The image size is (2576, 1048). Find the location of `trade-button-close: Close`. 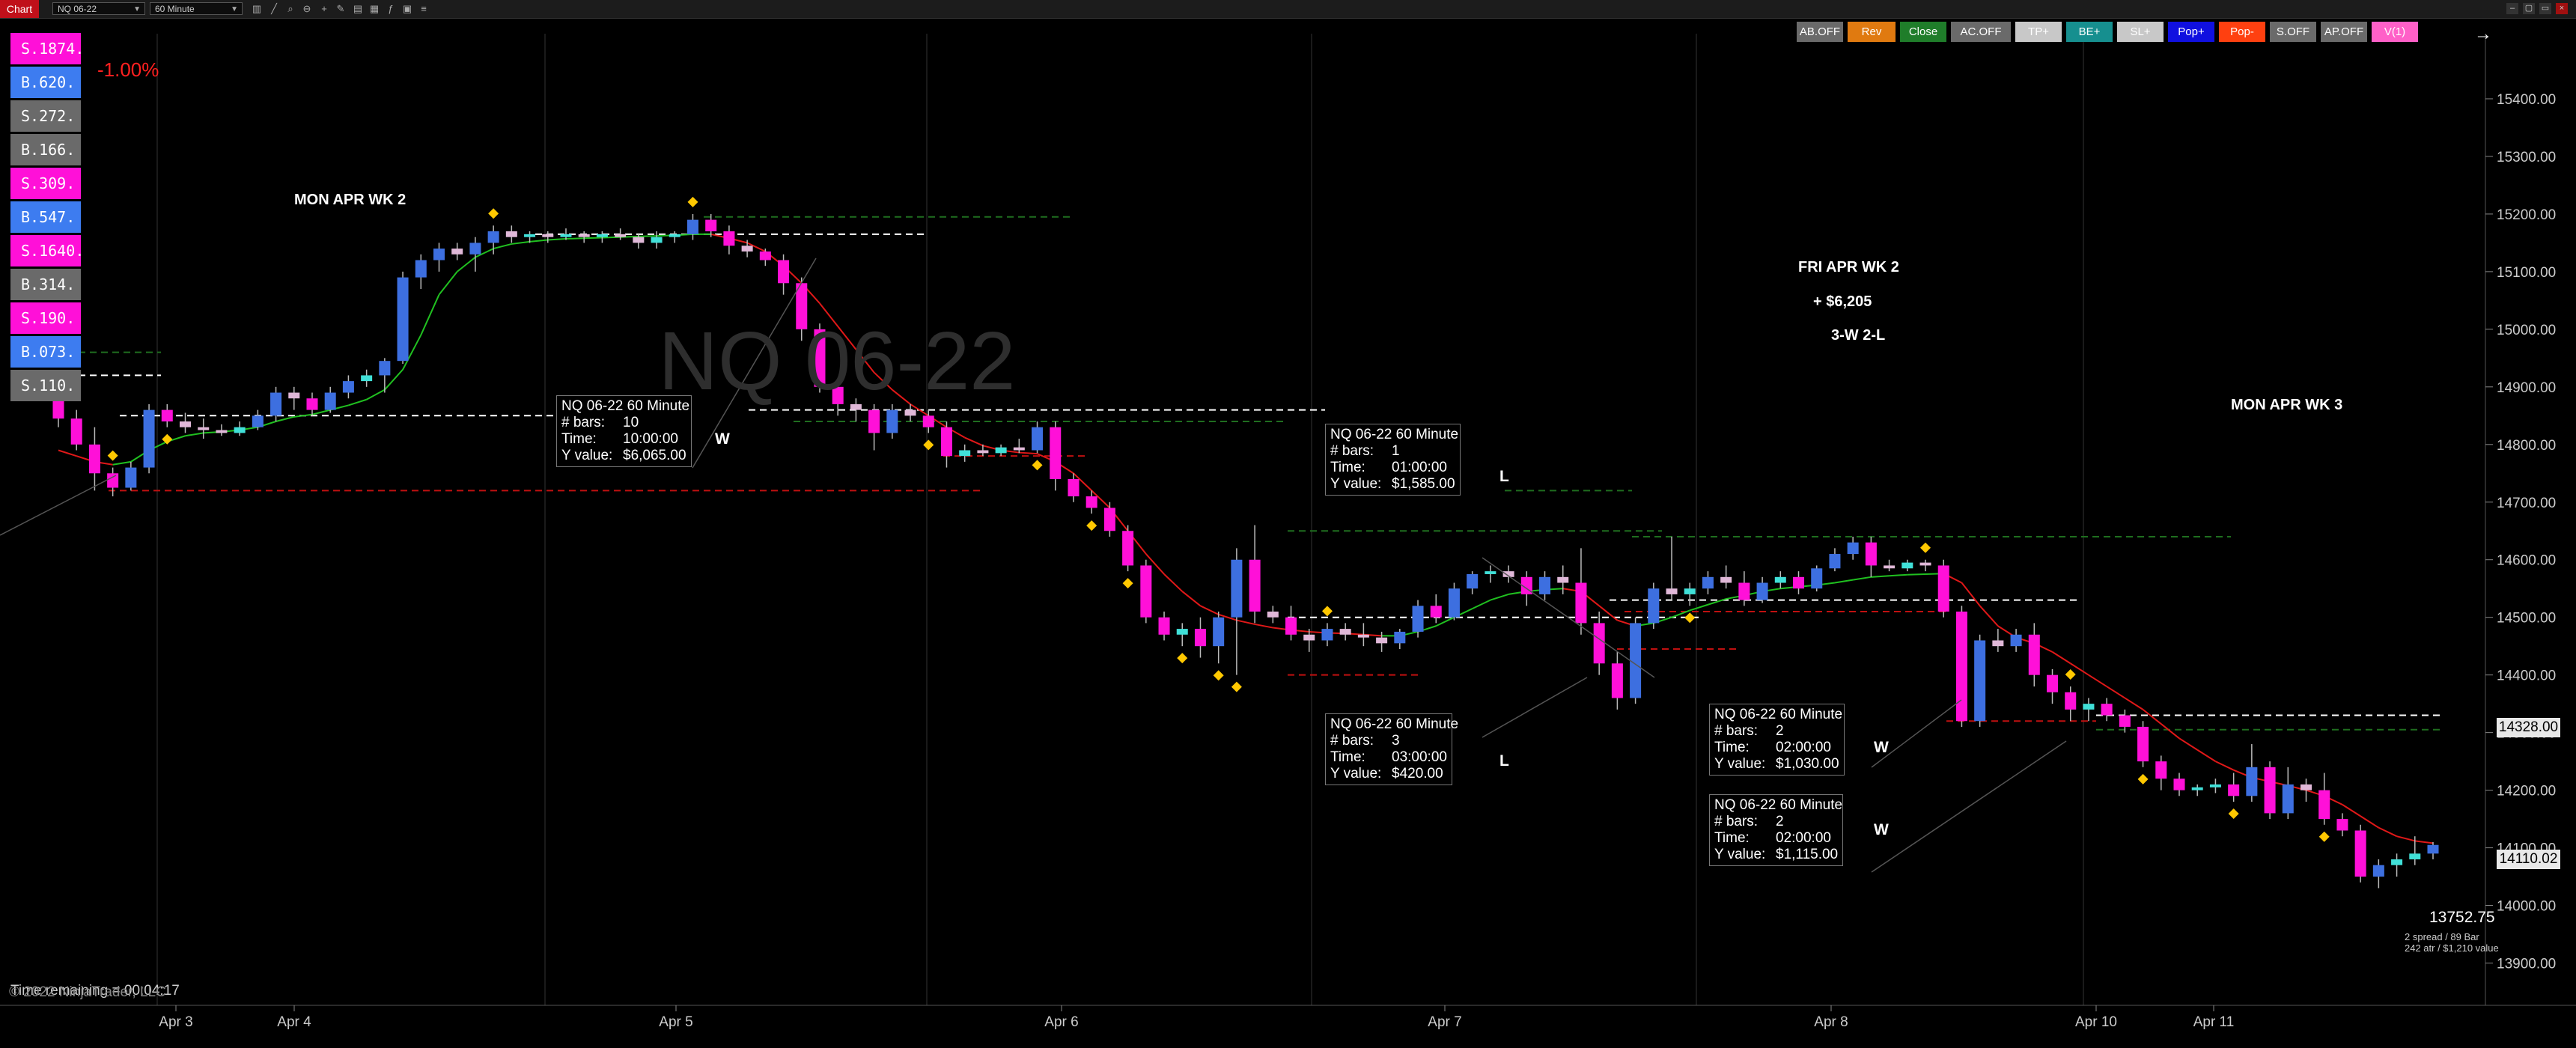

trade-button-close: Close is located at coordinates (1923, 32).